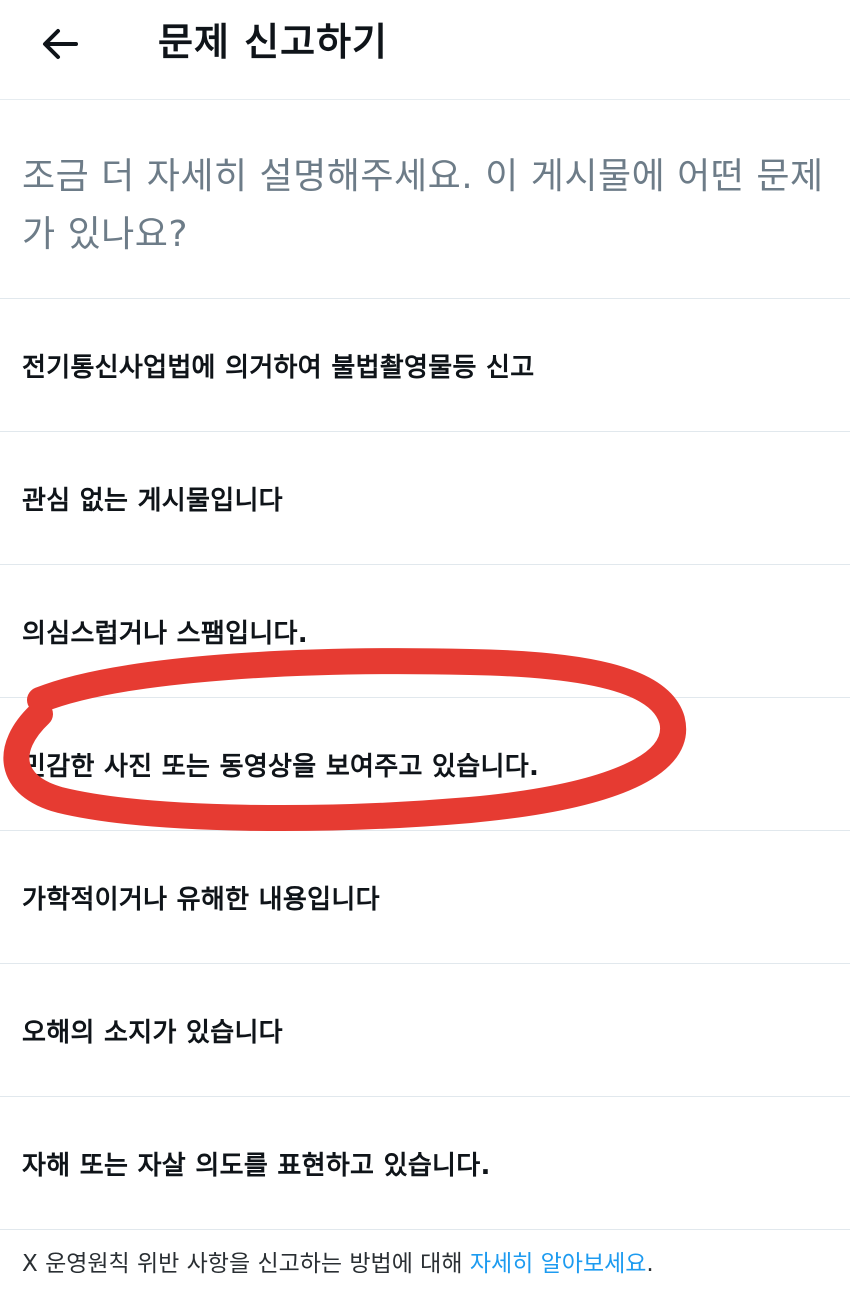 The width and height of the screenshot is (850, 1314). What do you see at coordinates (425, 498) in the screenshot?
I see `report-option-not-interested: 관심 없는 게시물입니다` at bounding box center [425, 498].